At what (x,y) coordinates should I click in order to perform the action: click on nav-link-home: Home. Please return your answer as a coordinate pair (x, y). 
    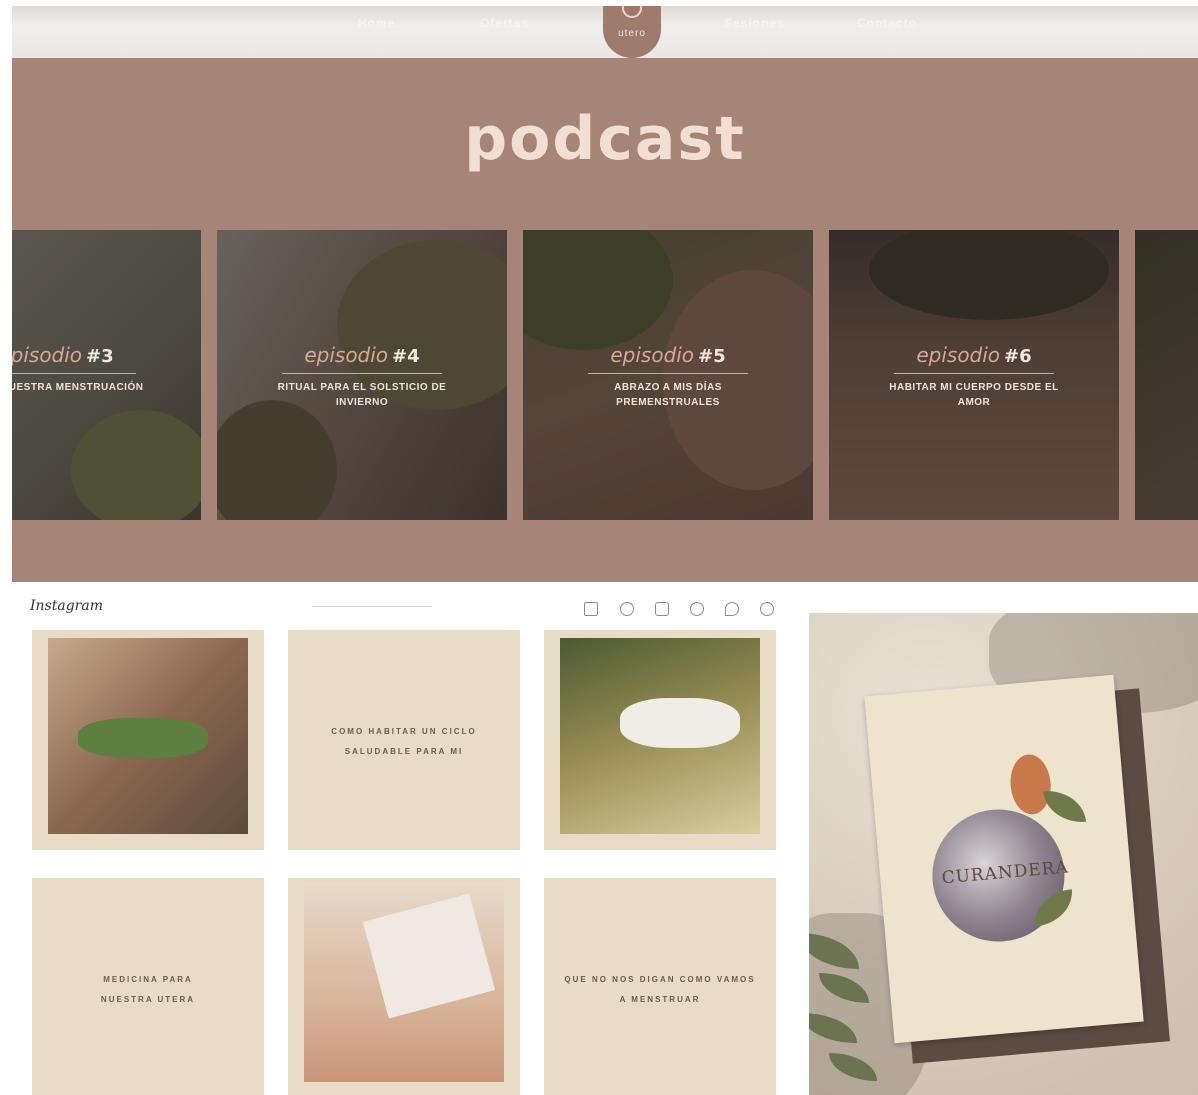
    Looking at the image, I should click on (376, 23).